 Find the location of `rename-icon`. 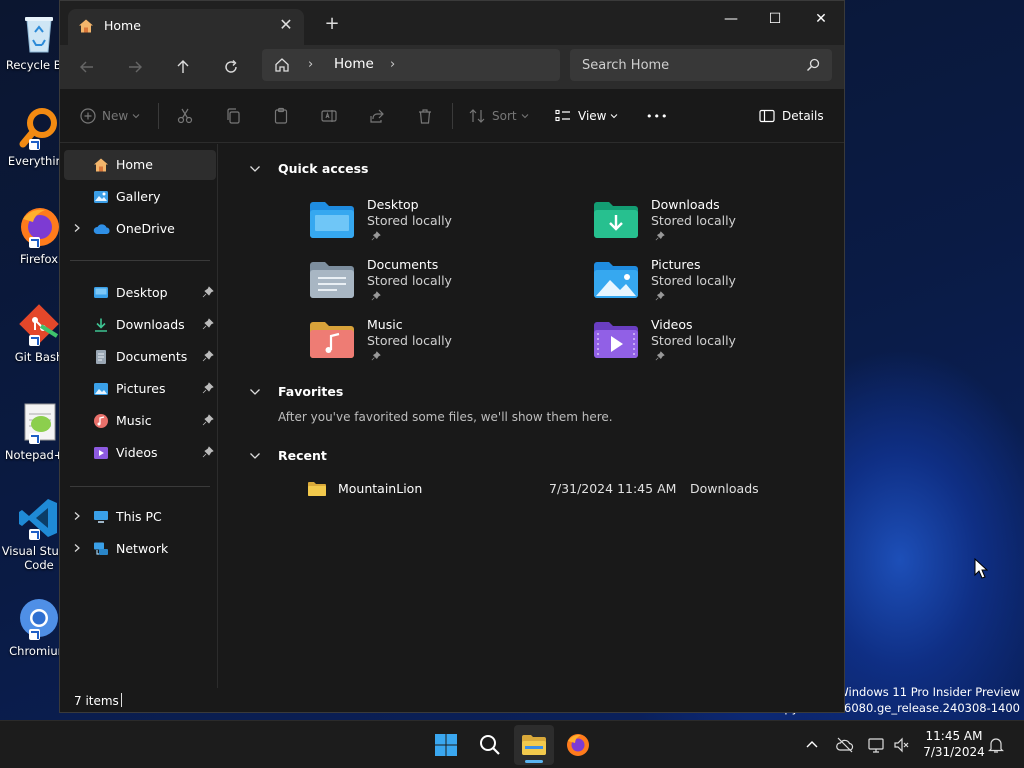

rename-icon is located at coordinates (329, 116).